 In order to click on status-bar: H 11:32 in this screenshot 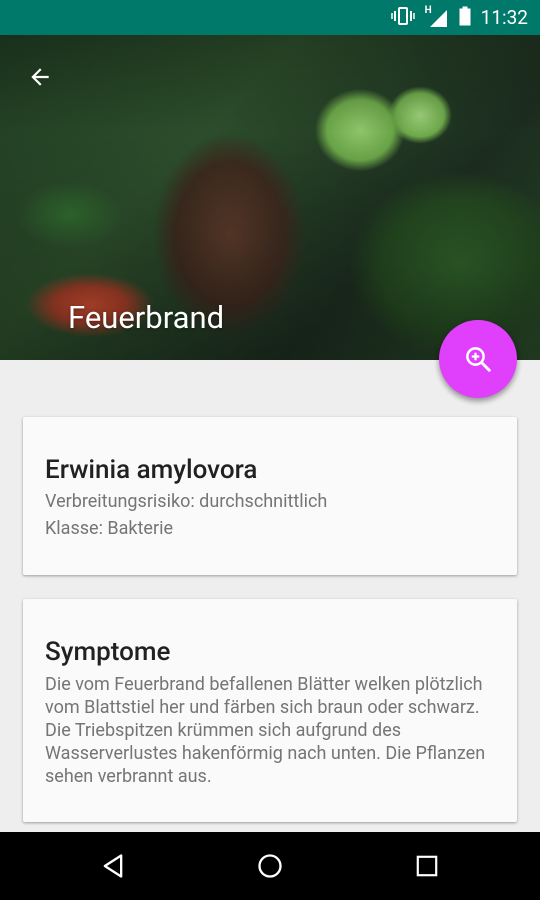, I will do `click(270, 17)`.